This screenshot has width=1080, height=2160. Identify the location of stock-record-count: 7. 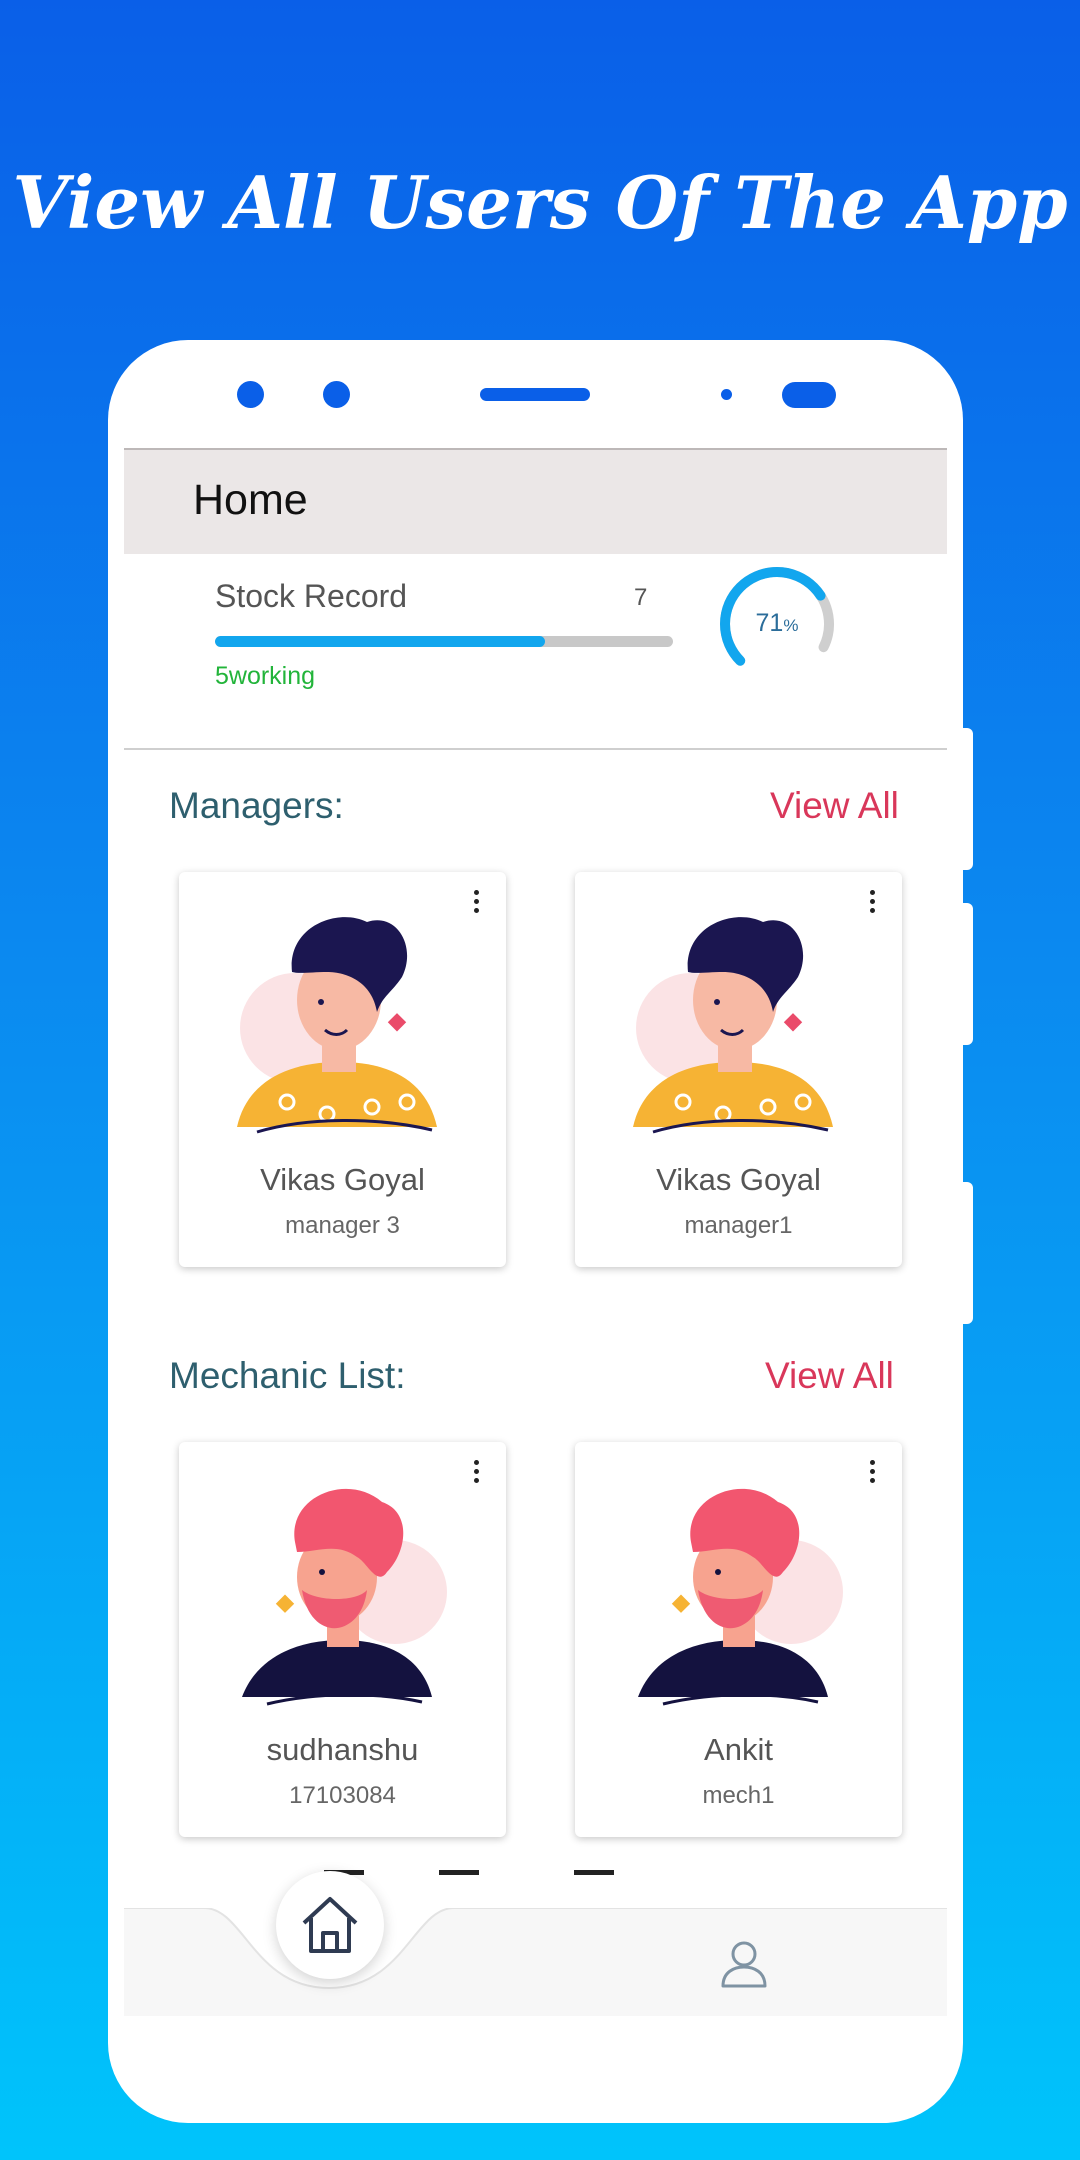
(641, 597).